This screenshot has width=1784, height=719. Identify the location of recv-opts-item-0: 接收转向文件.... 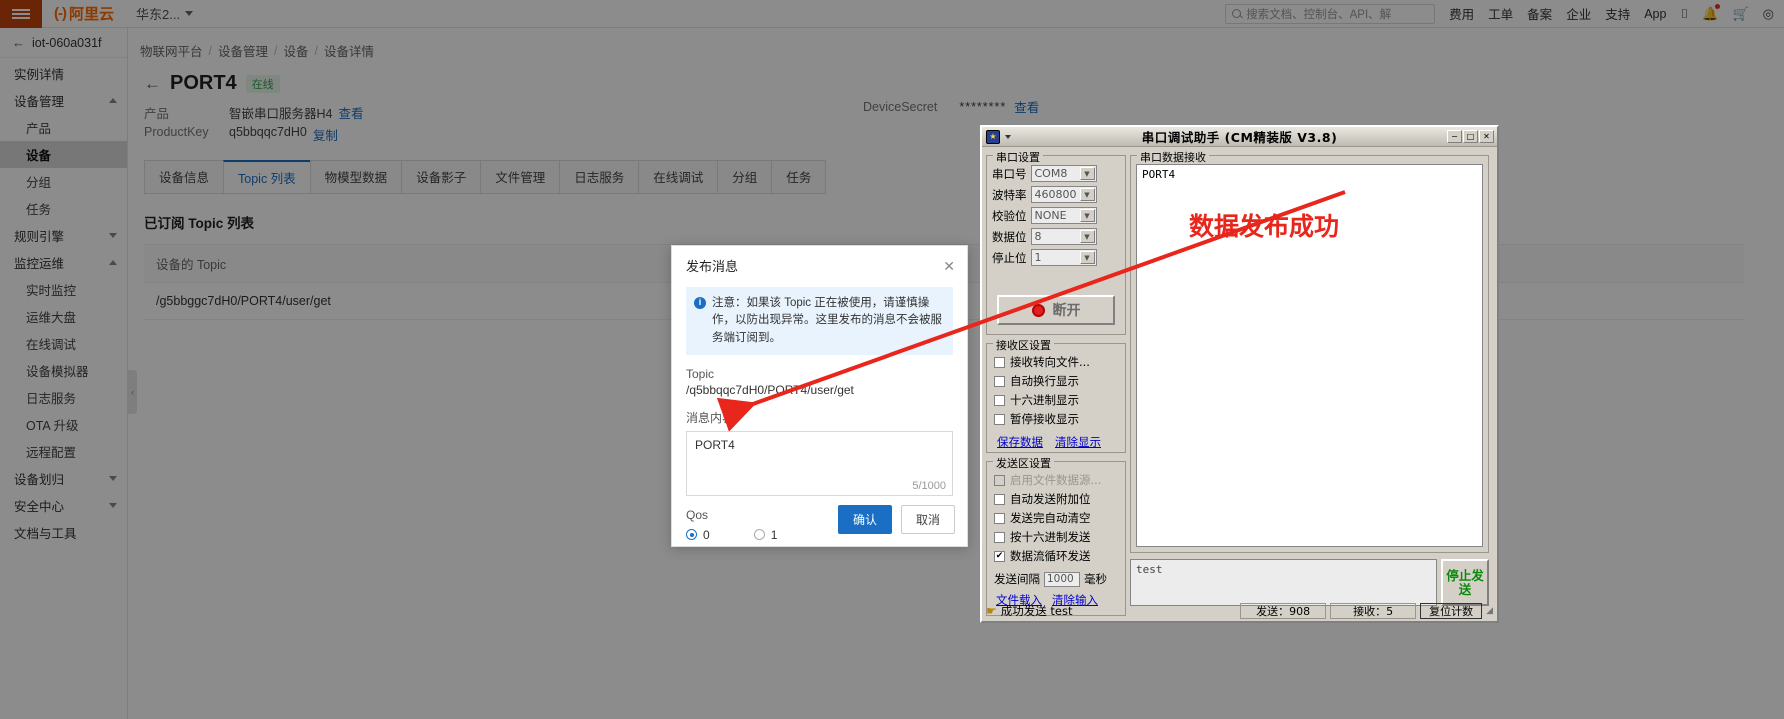
(1057, 362).